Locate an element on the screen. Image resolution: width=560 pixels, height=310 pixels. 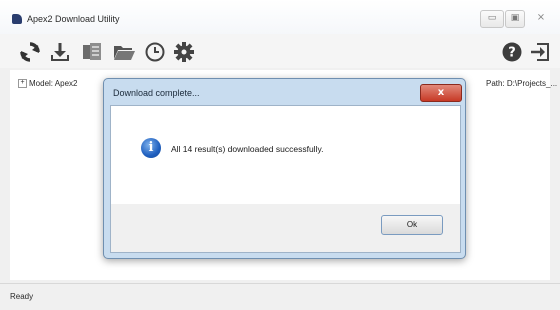
dialog-close-button: x is located at coordinates (441, 93).